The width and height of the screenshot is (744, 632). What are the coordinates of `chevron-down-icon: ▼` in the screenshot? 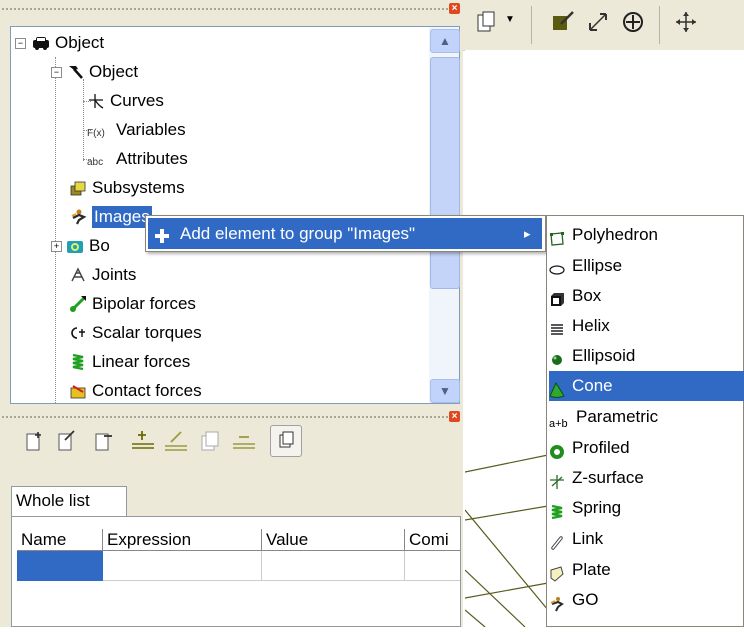 It's located at (510, 19).